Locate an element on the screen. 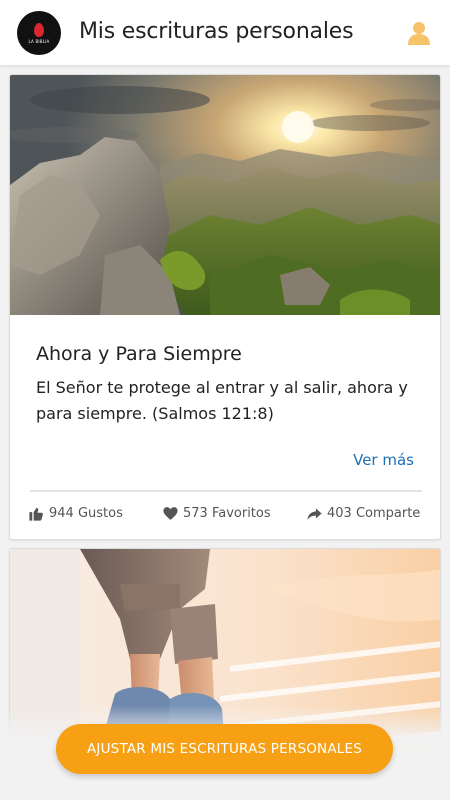  see-more-link: Ver más is located at coordinates (383, 460).